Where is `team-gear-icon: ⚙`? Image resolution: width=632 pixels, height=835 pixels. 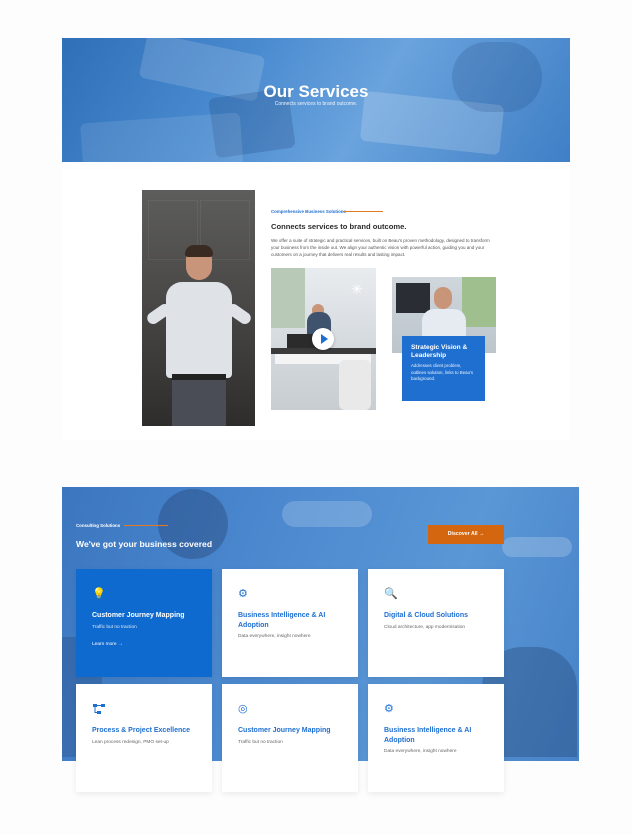 team-gear-icon: ⚙ is located at coordinates (243, 594).